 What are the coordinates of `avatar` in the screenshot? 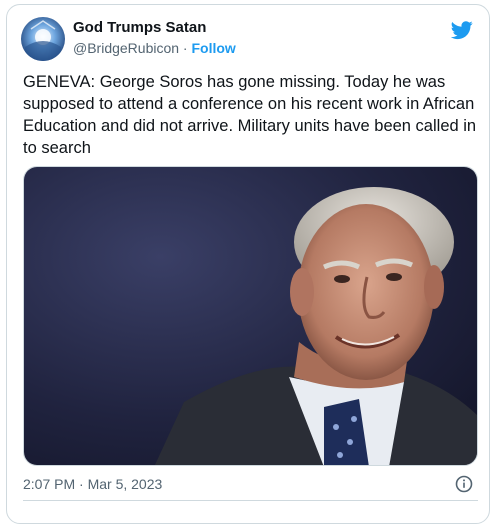 It's located at (43, 39).